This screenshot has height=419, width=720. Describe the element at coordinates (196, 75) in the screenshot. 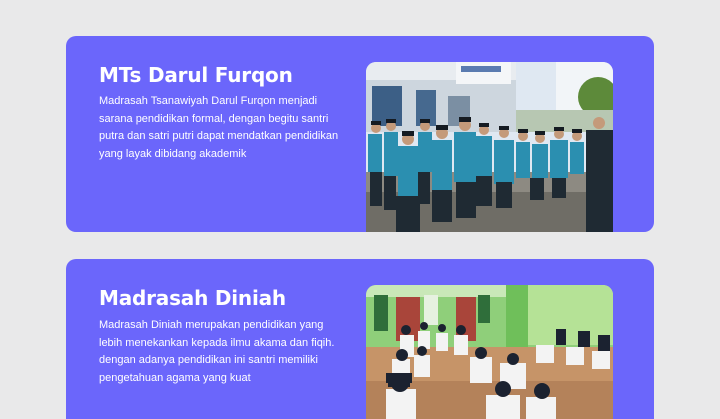

I see `card-title: MTs Darul Furqon` at that location.